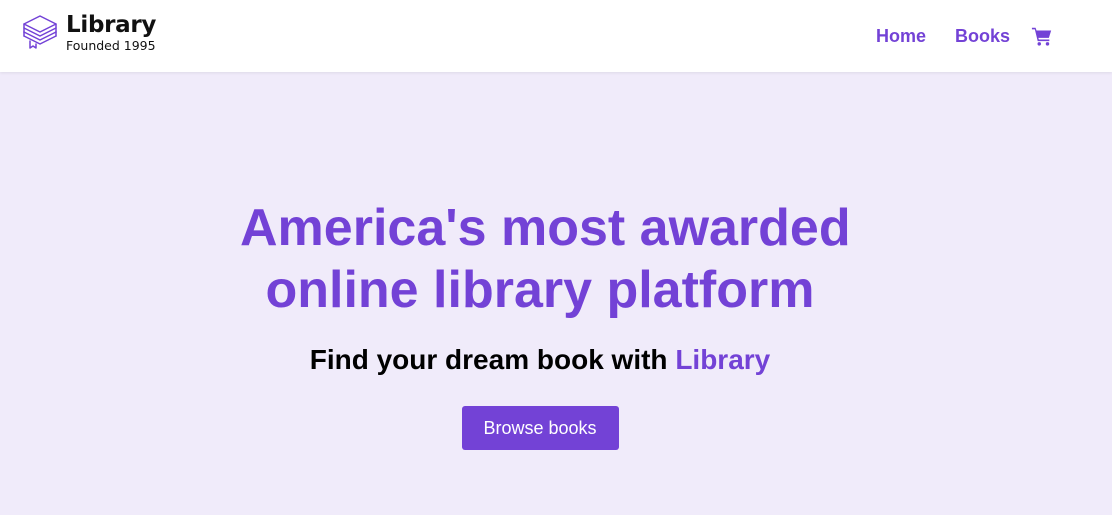  I want to click on nav-links: Home Books, so click(964, 36).